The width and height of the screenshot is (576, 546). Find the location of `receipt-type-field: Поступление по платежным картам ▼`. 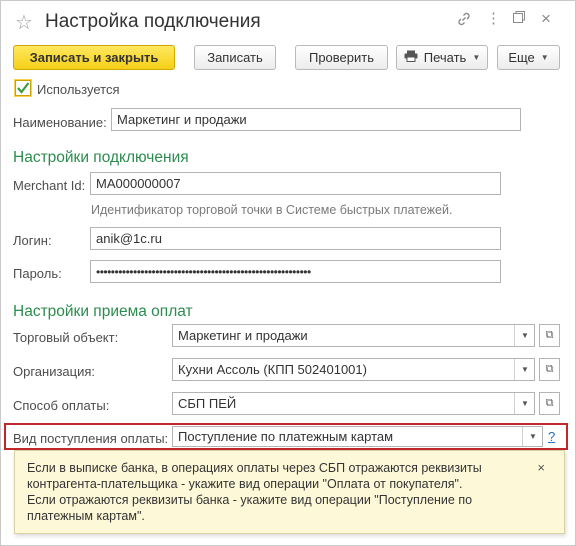

receipt-type-field: Поступление по платежным картам ▼ is located at coordinates (357, 436).